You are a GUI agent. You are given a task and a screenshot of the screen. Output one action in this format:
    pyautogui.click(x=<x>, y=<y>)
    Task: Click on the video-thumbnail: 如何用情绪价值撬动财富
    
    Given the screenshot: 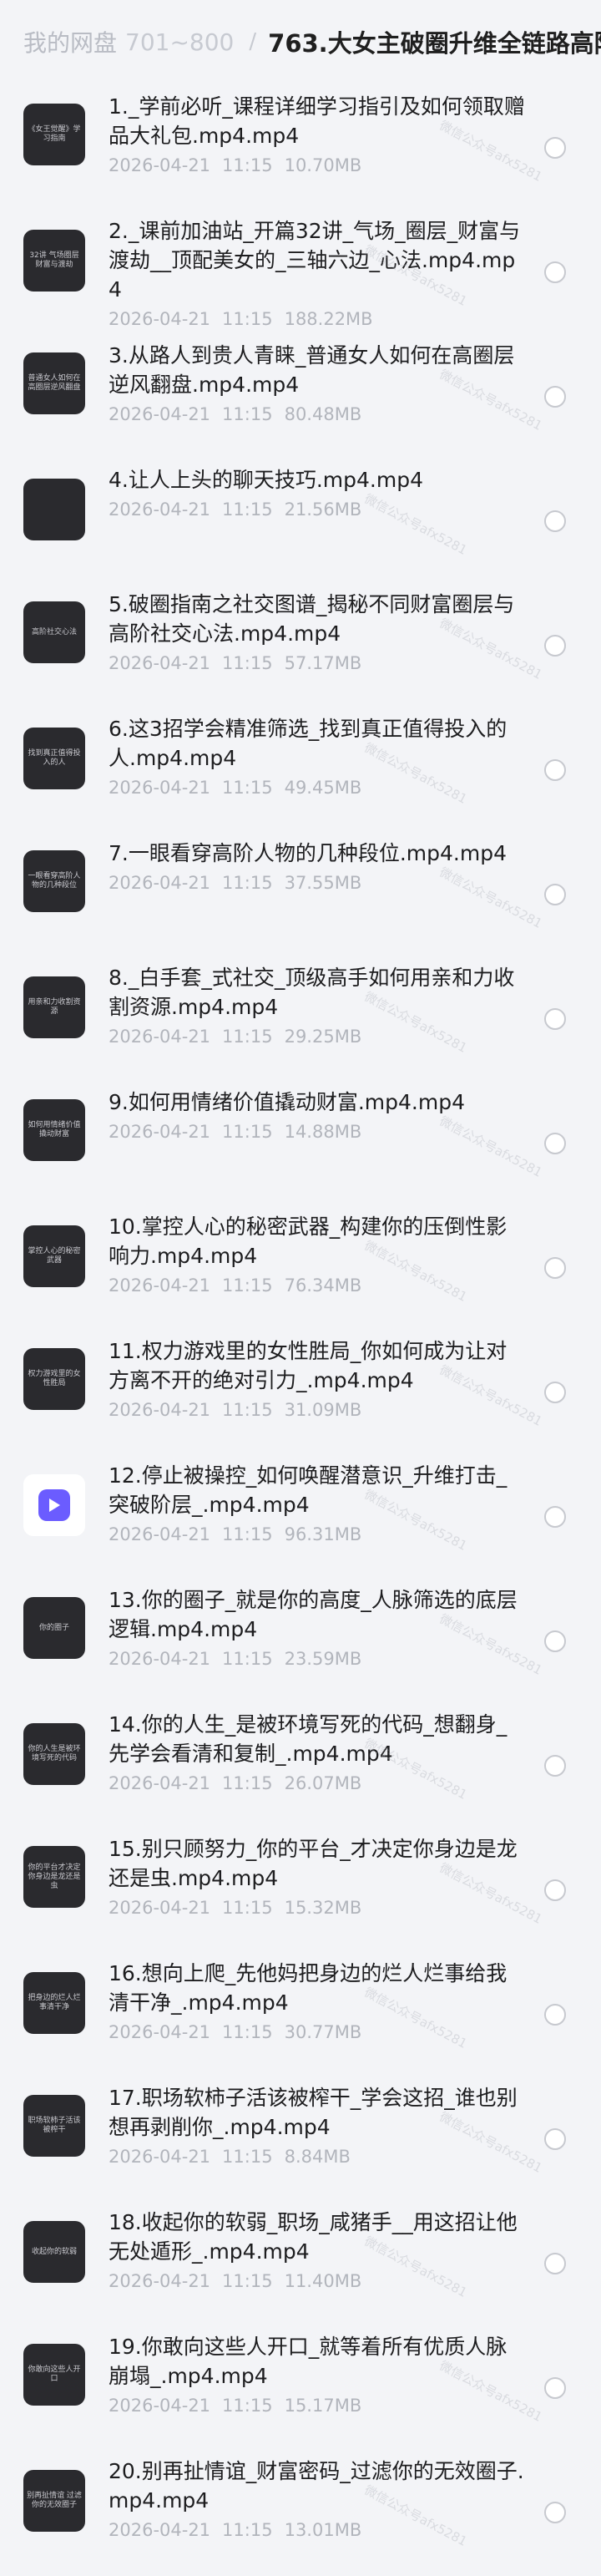 What is the action you would take?
    pyautogui.click(x=54, y=1130)
    